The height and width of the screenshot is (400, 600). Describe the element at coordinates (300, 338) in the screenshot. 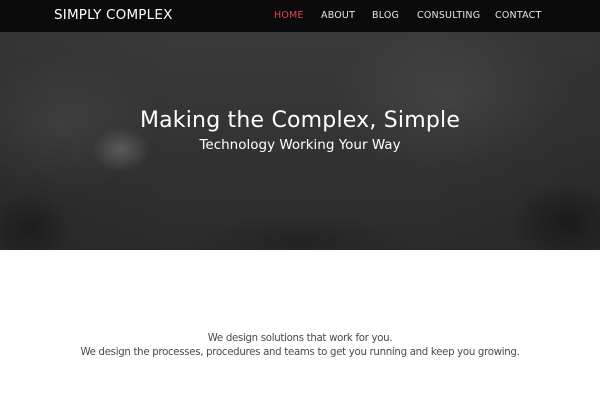

I see `intro-text-line-1: We design solutions that work for you.` at that location.